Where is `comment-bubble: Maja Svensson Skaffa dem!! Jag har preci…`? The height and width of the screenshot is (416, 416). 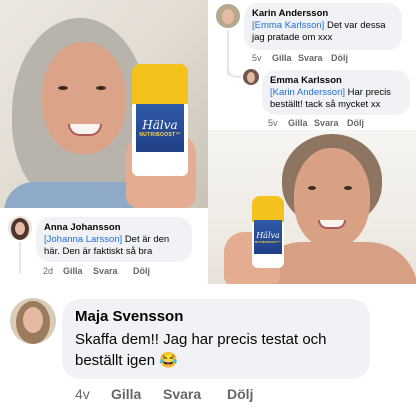
comment-bubble: Maja Svensson Skaffa dem!! Jag har preci… is located at coordinates (216, 339).